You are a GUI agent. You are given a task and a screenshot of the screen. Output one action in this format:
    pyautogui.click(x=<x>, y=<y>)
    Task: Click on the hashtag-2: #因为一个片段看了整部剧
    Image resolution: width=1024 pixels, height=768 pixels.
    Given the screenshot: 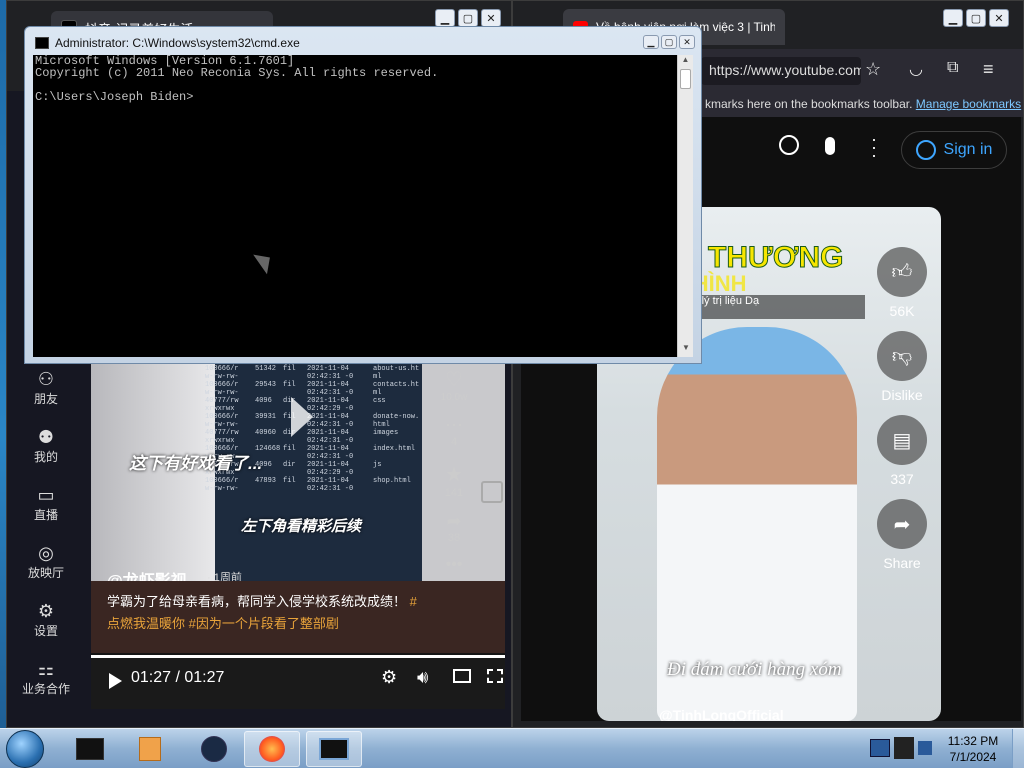 What is the action you would take?
    pyautogui.click(x=264, y=623)
    